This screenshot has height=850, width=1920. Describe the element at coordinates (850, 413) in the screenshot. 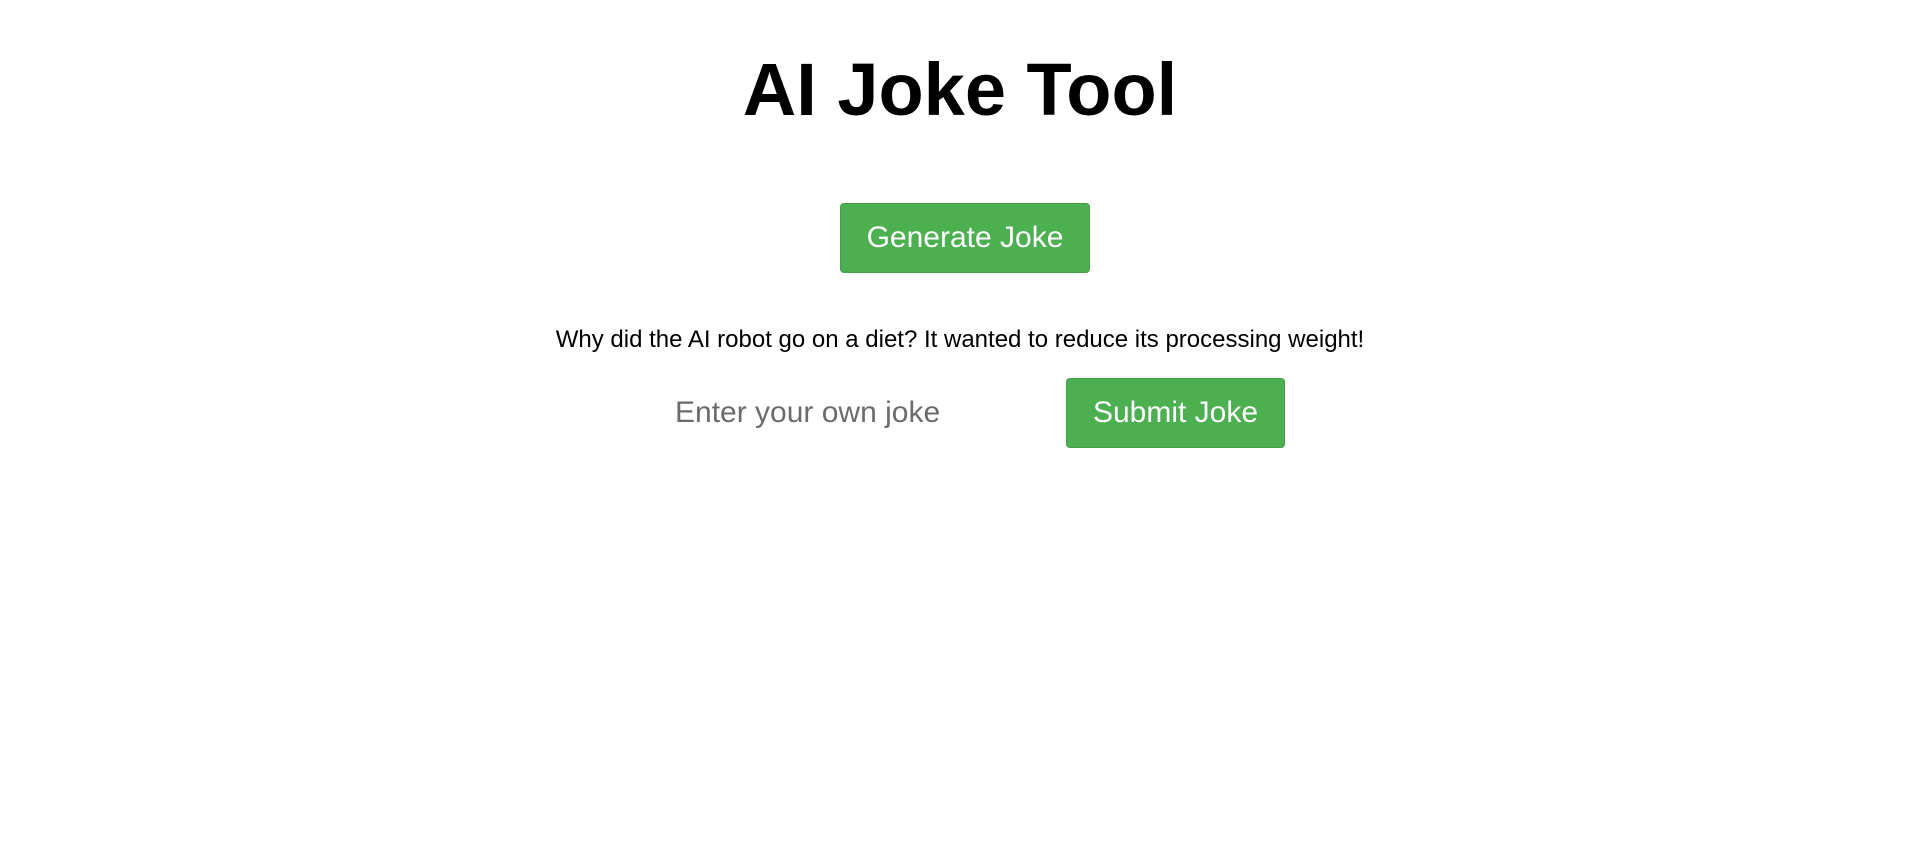

I see `joke-input` at that location.